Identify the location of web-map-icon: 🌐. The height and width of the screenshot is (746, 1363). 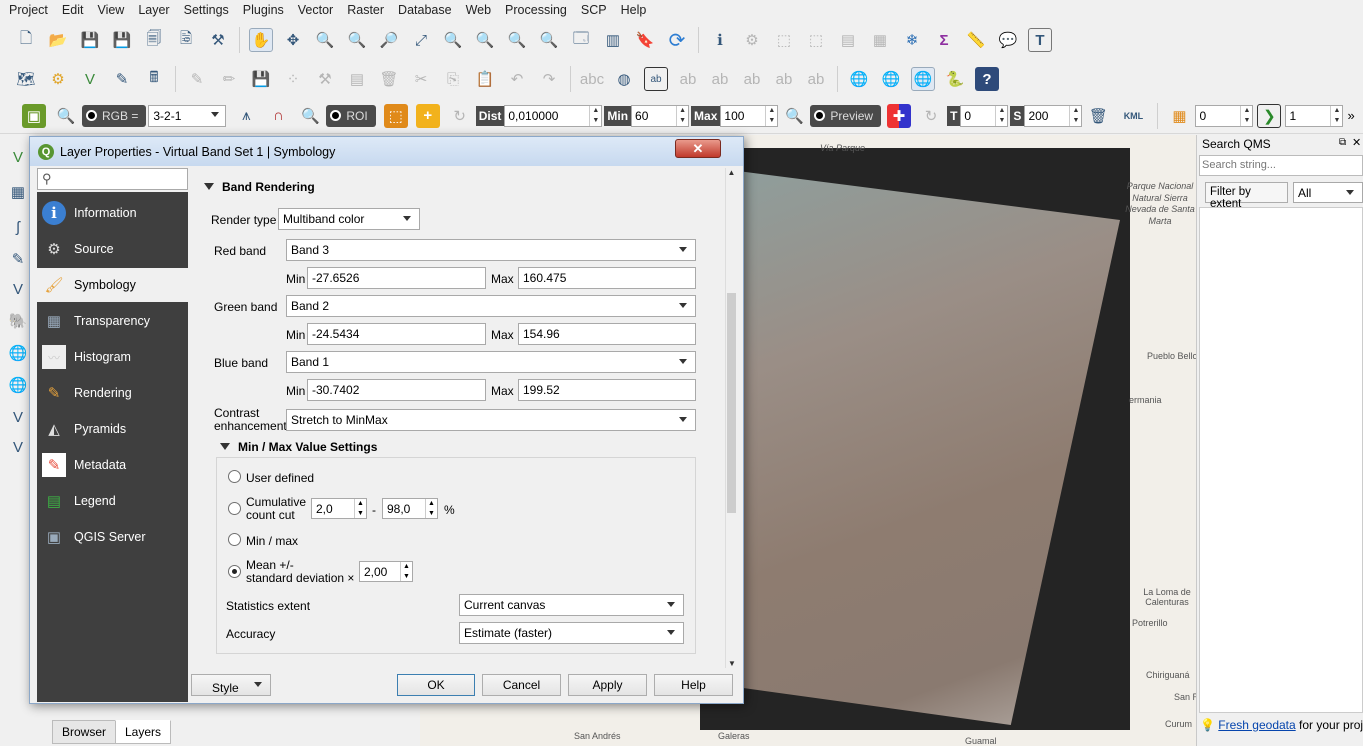
(859, 79).